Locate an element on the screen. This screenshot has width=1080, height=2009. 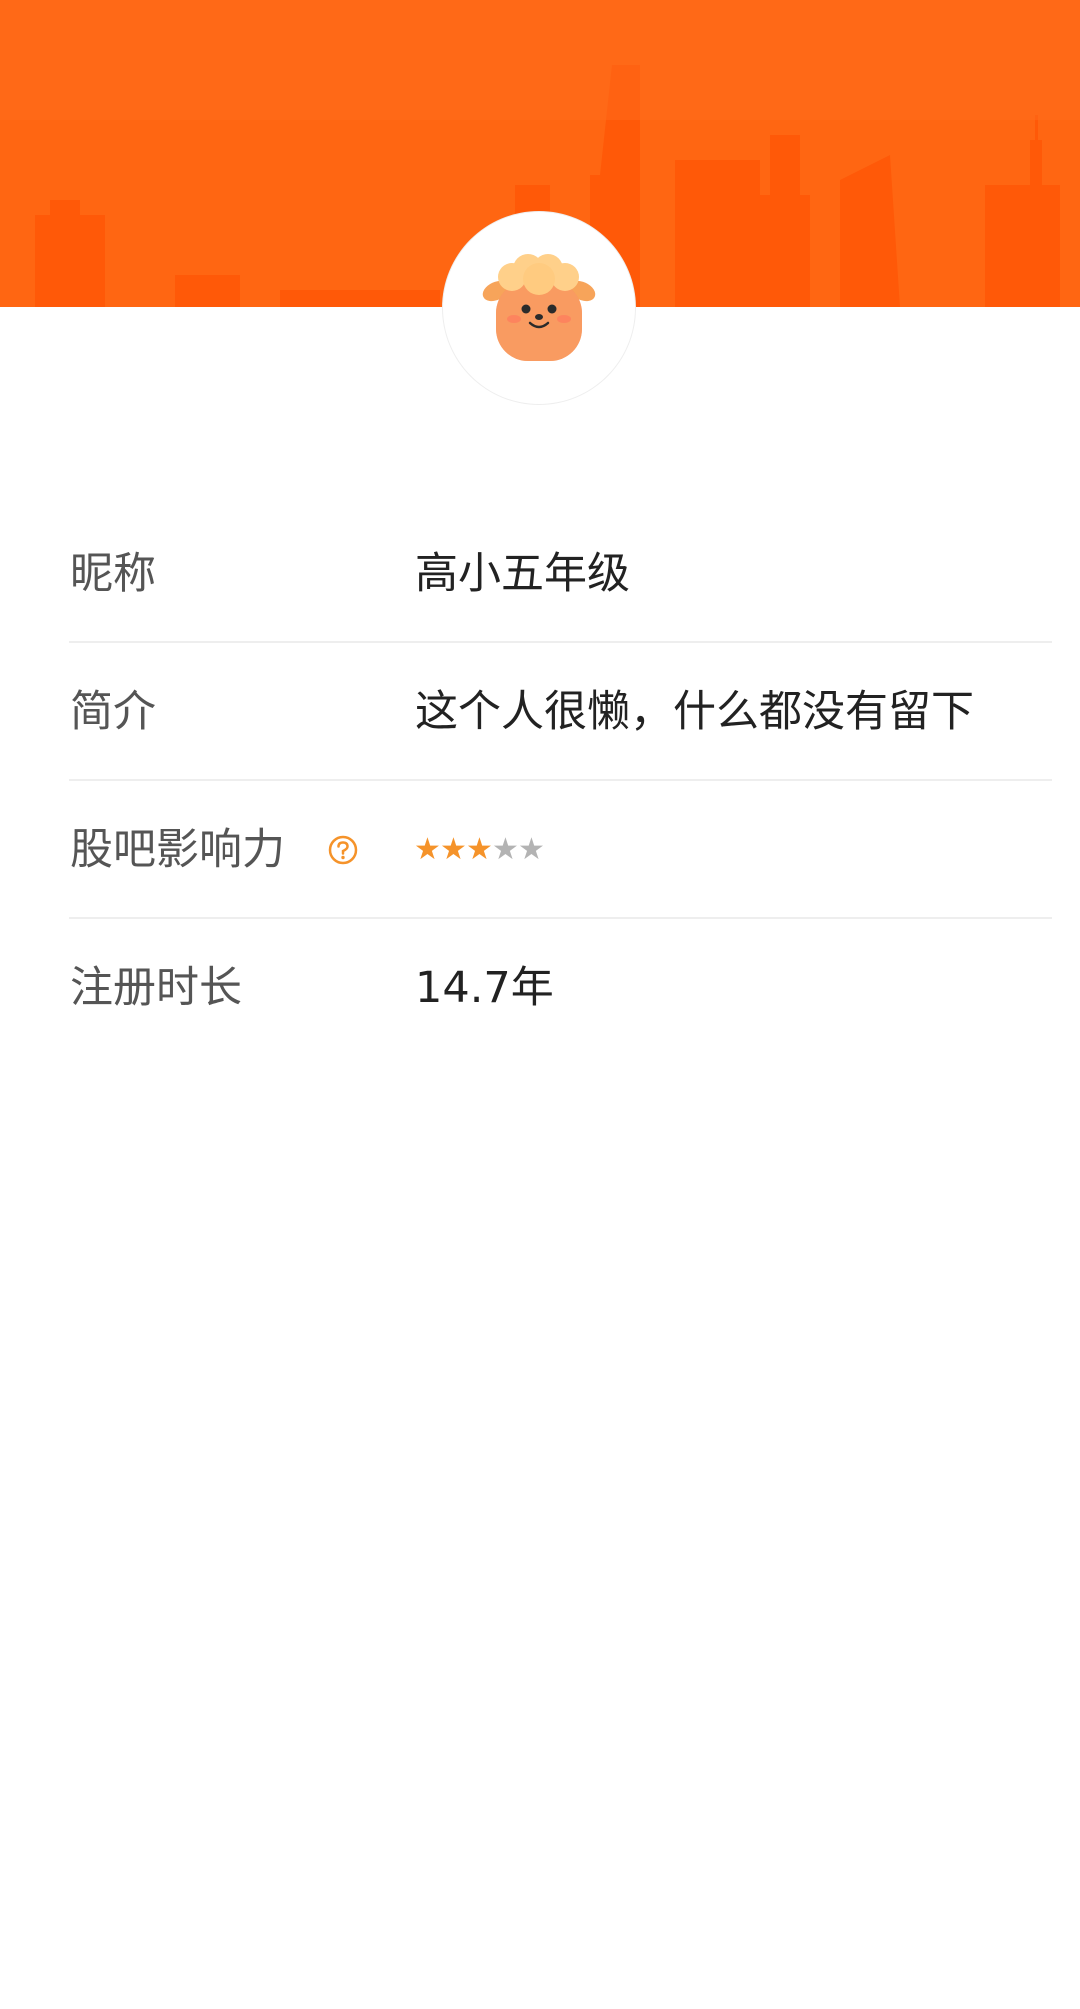
bio-value: 这个人很懒，什么都没有留下 is located at coordinates (694, 712).